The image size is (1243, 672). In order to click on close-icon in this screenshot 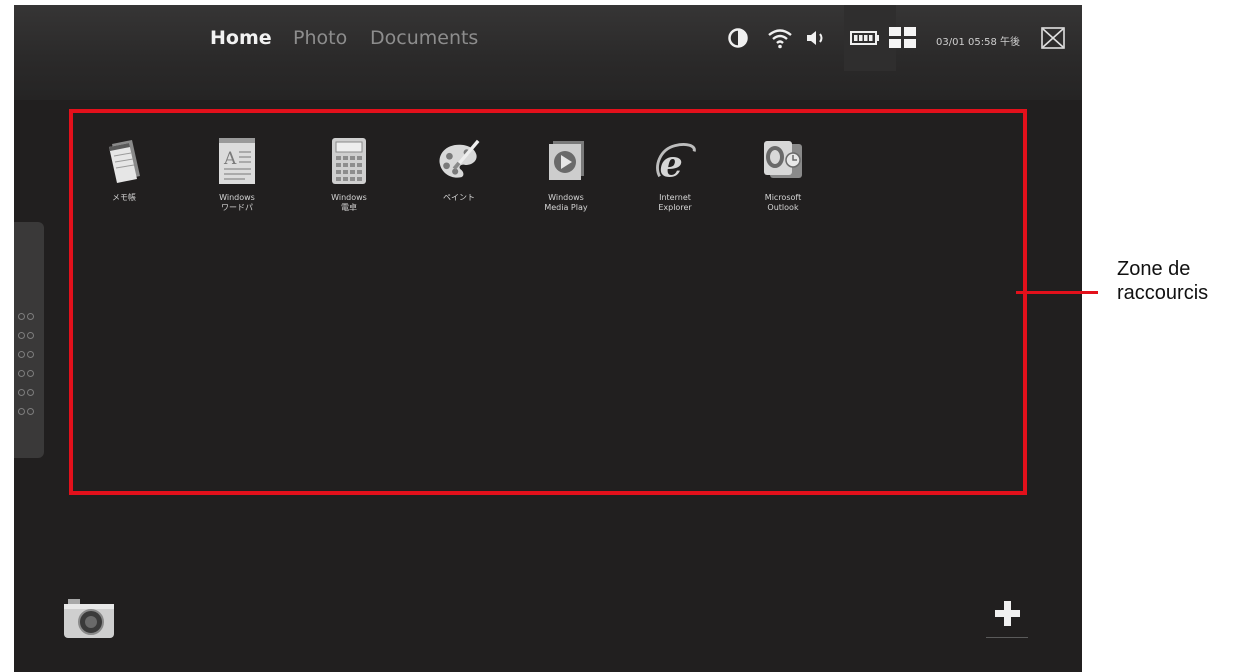, I will do `click(1053, 38)`.